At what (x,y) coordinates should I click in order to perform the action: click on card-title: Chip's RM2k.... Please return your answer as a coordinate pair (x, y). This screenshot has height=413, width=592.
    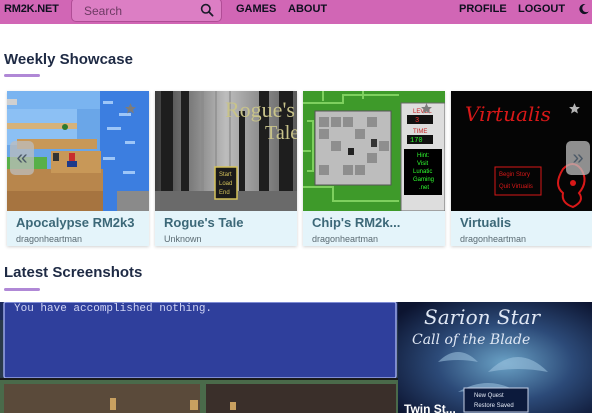
    Looking at the image, I should click on (356, 222).